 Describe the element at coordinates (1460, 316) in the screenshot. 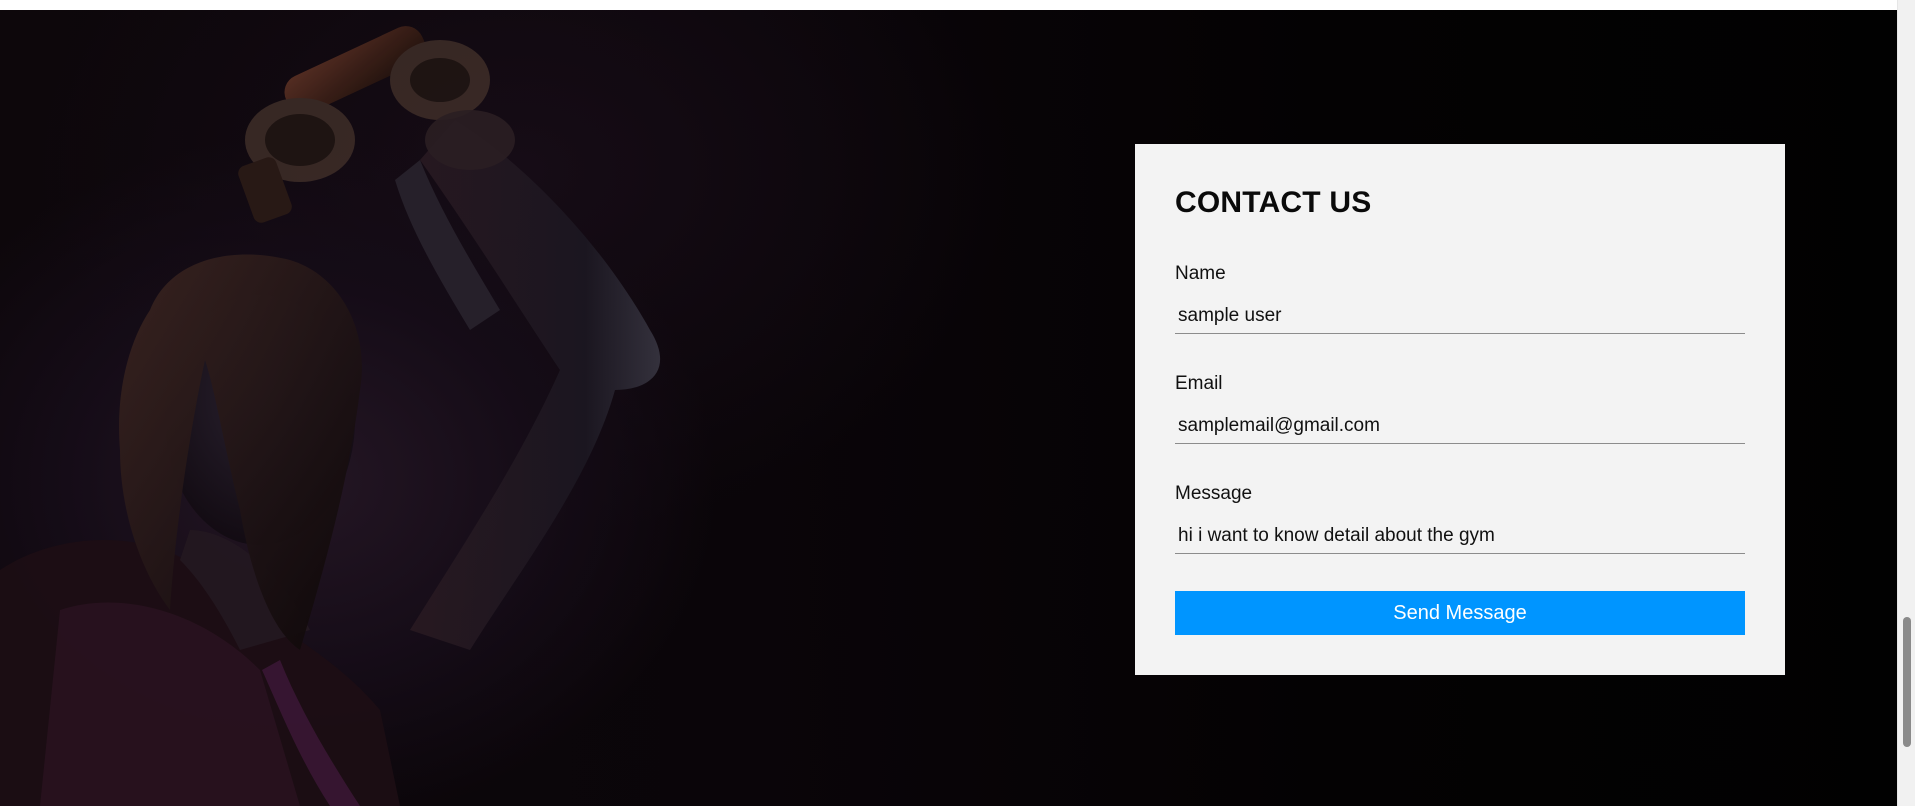

I see `name-input` at that location.